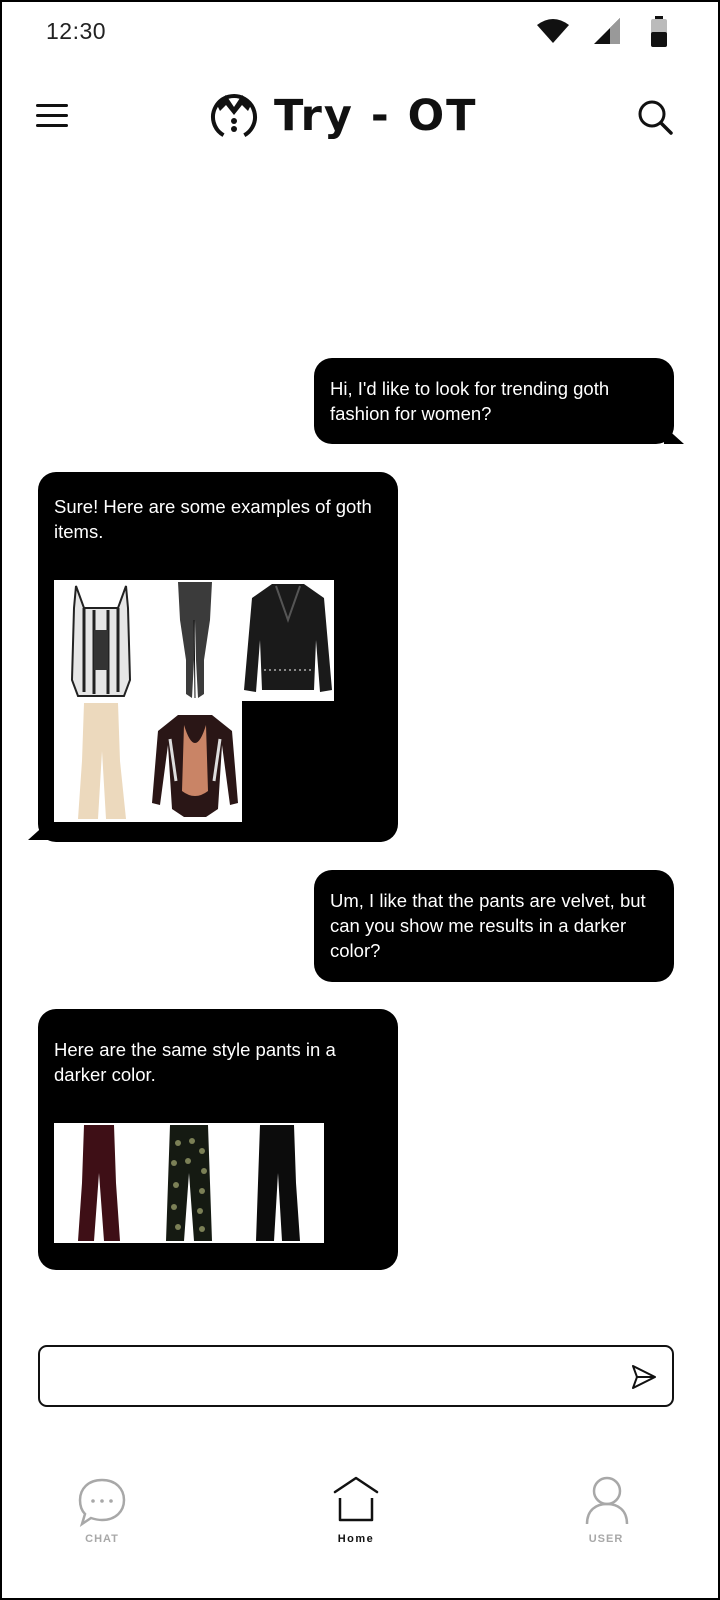 The width and height of the screenshot is (720, 1600). I want to click on home-icon, so click(356, 1499).